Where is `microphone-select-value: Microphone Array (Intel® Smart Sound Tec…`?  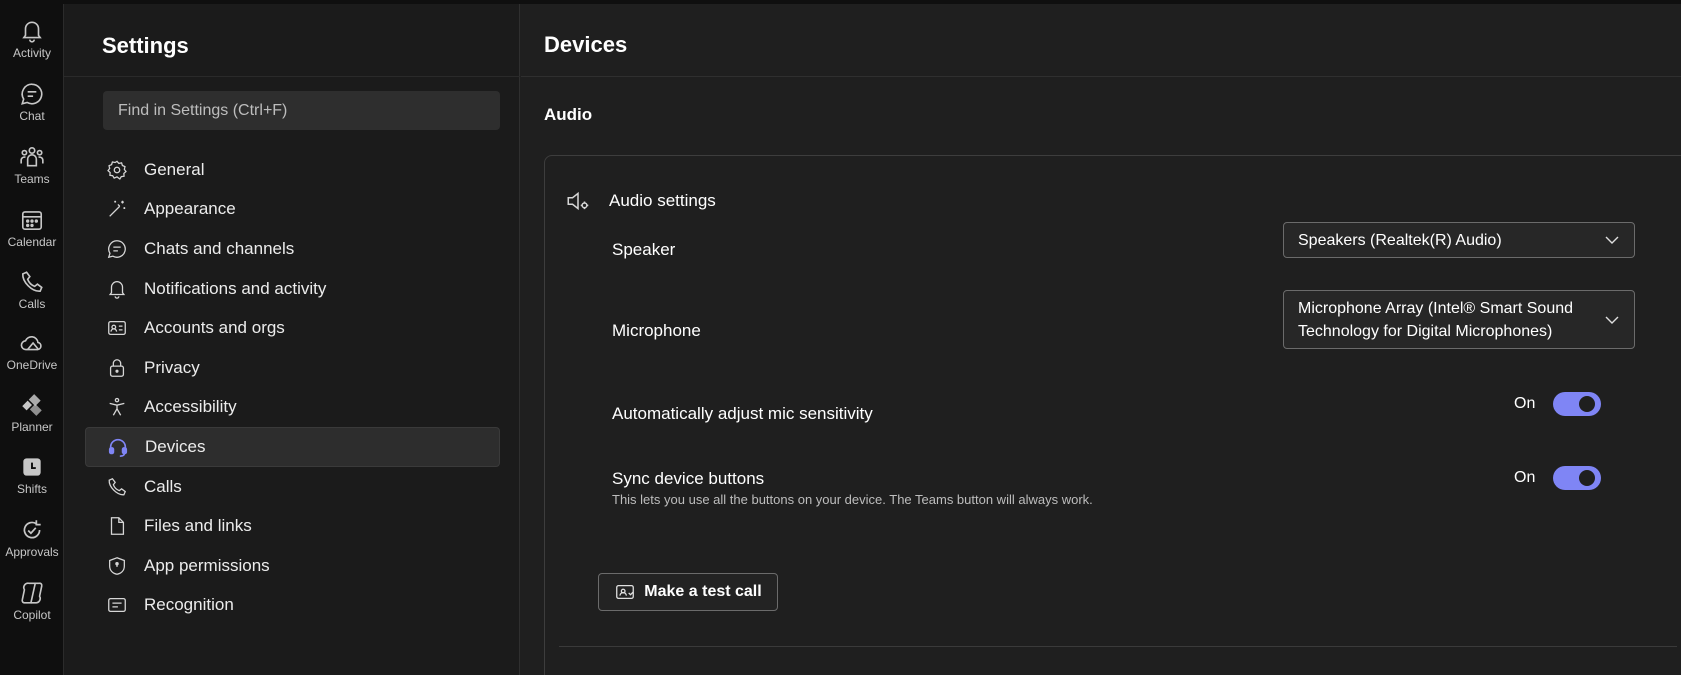
microphone-select-value: Microphone Array (Intel® Smart Sound Tec… is located at coordinates (1436, 319).